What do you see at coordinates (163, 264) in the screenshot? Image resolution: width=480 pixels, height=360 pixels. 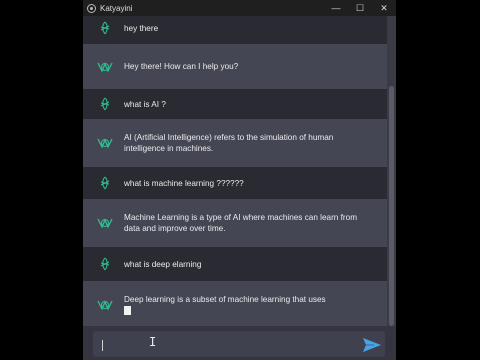 I see `message-text: what is deep elarning` at bounding box center [163, 264].